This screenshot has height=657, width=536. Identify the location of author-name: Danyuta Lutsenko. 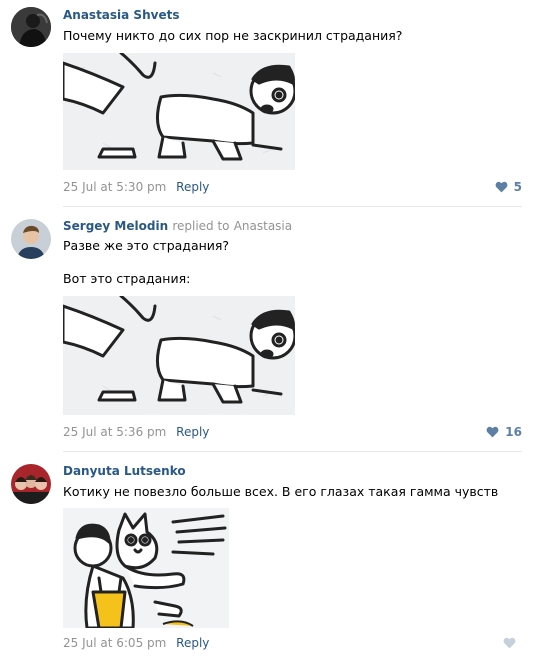
(124, 471).